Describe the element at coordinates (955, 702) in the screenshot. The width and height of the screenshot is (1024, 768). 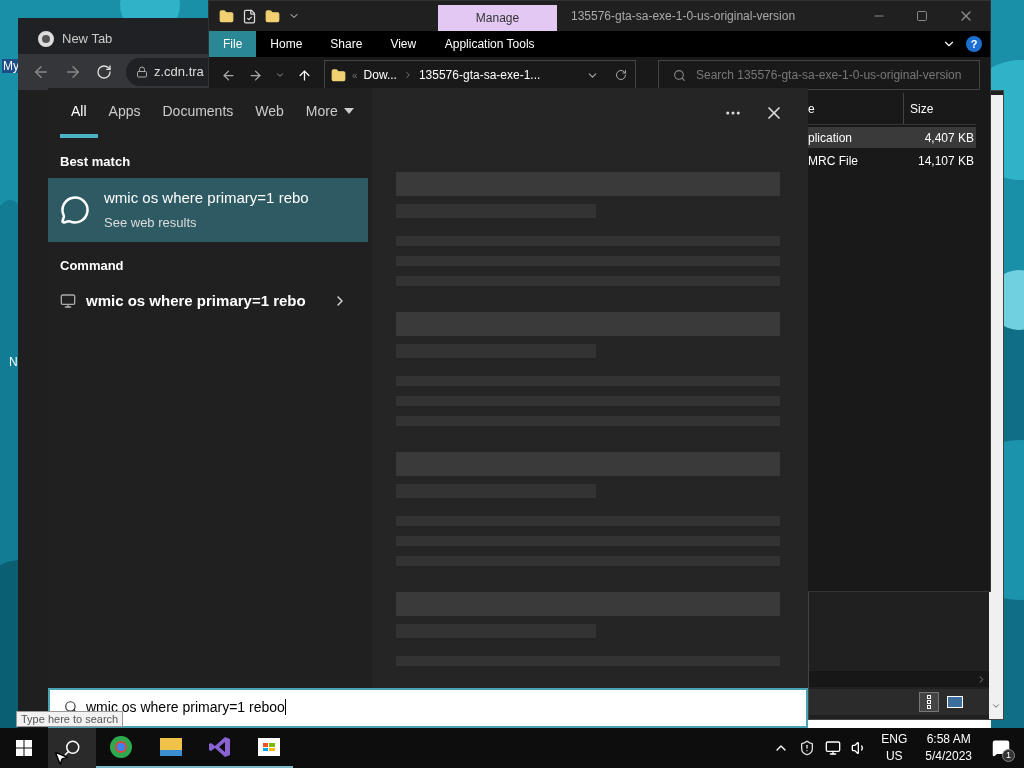
I see `large-icons-view-icon` at that location.